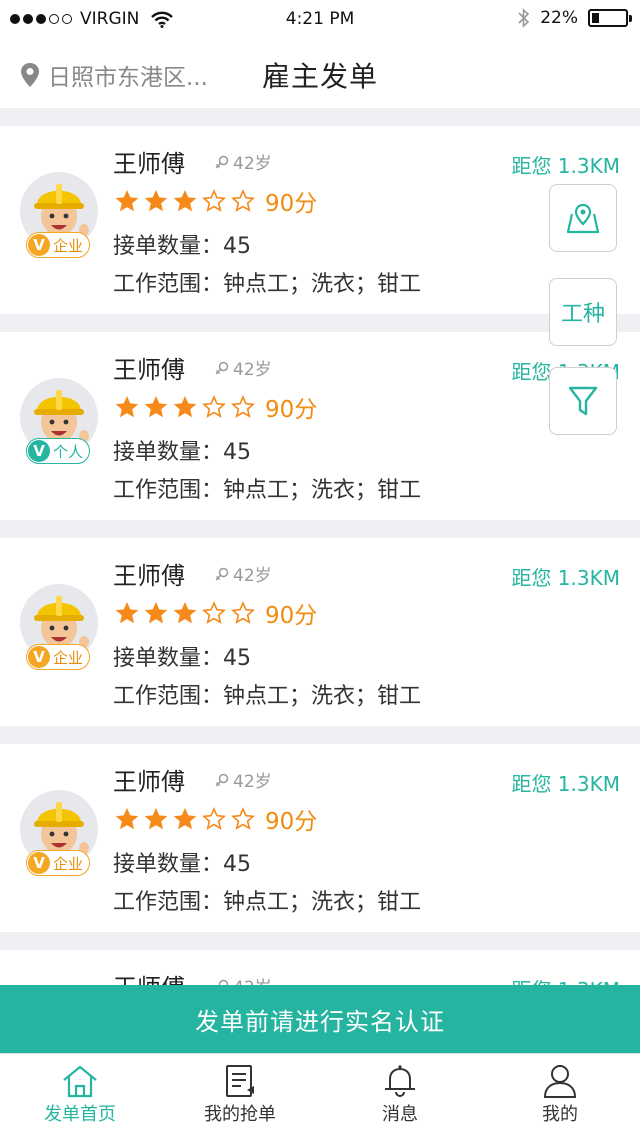 This screenshot has width=640, height=1136. I want to click on tab-messages: 消息, so click(400, 1095).